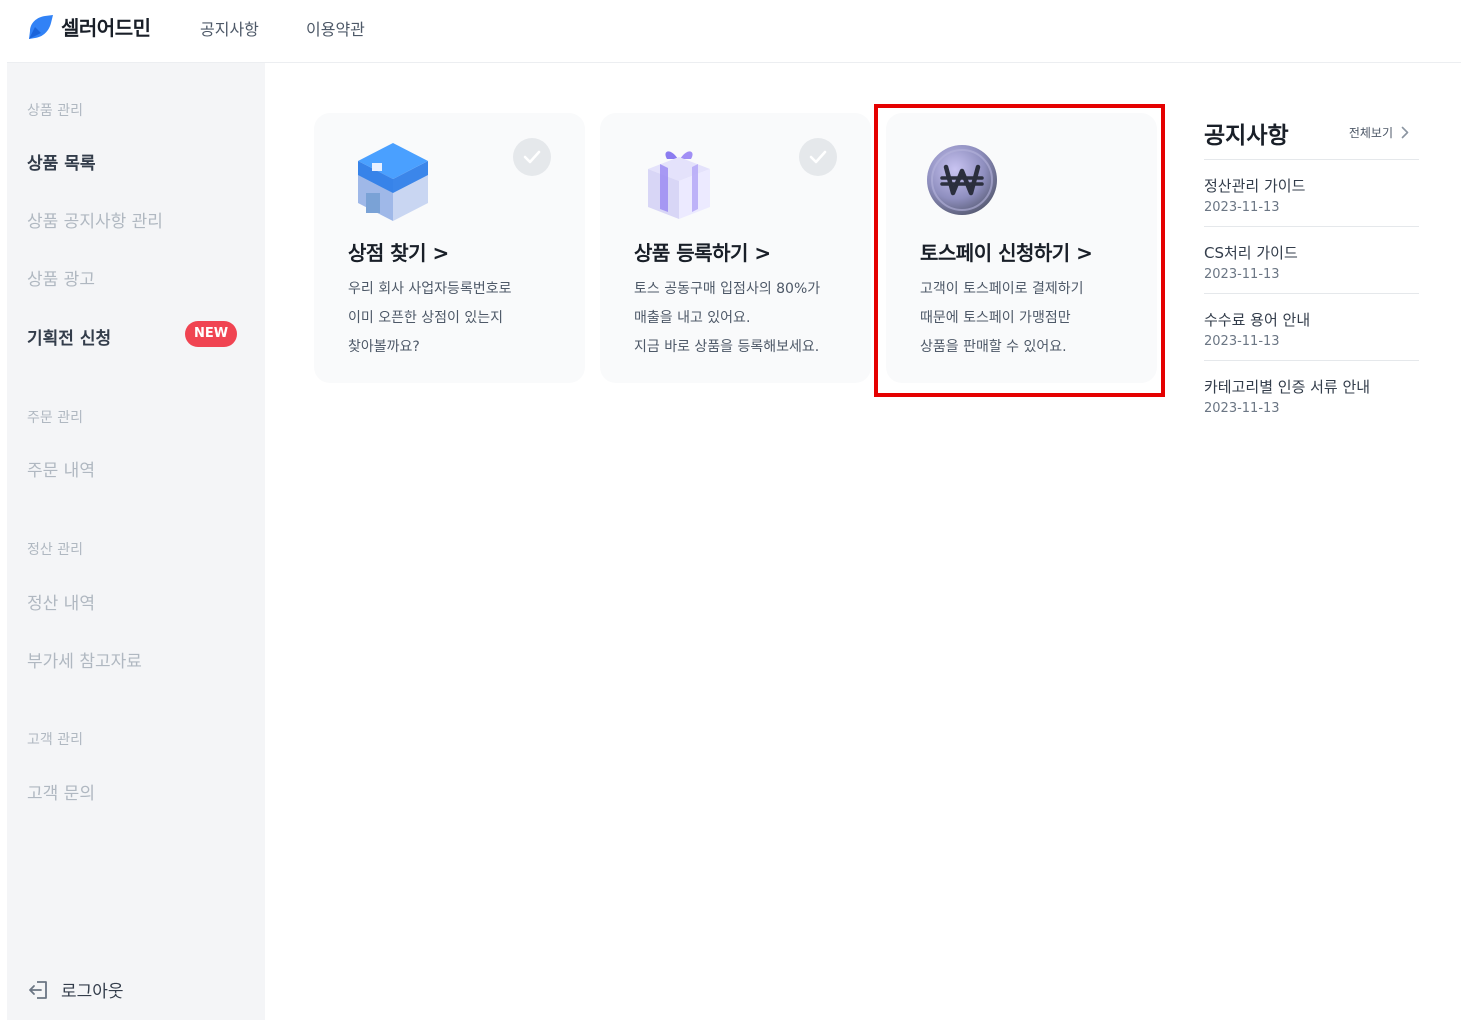  Describe the element at coordinates (55, 418) in the screenshot. I see `sidebar-category-order: 주문 관리` at that location.